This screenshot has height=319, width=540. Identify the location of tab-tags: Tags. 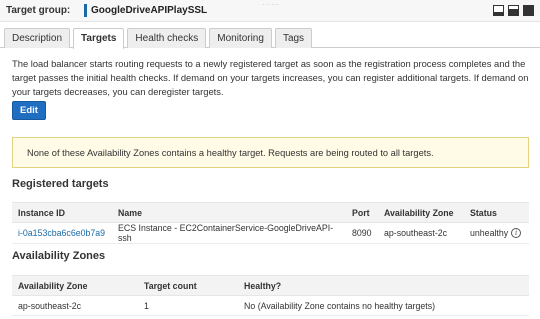
(293, 38).